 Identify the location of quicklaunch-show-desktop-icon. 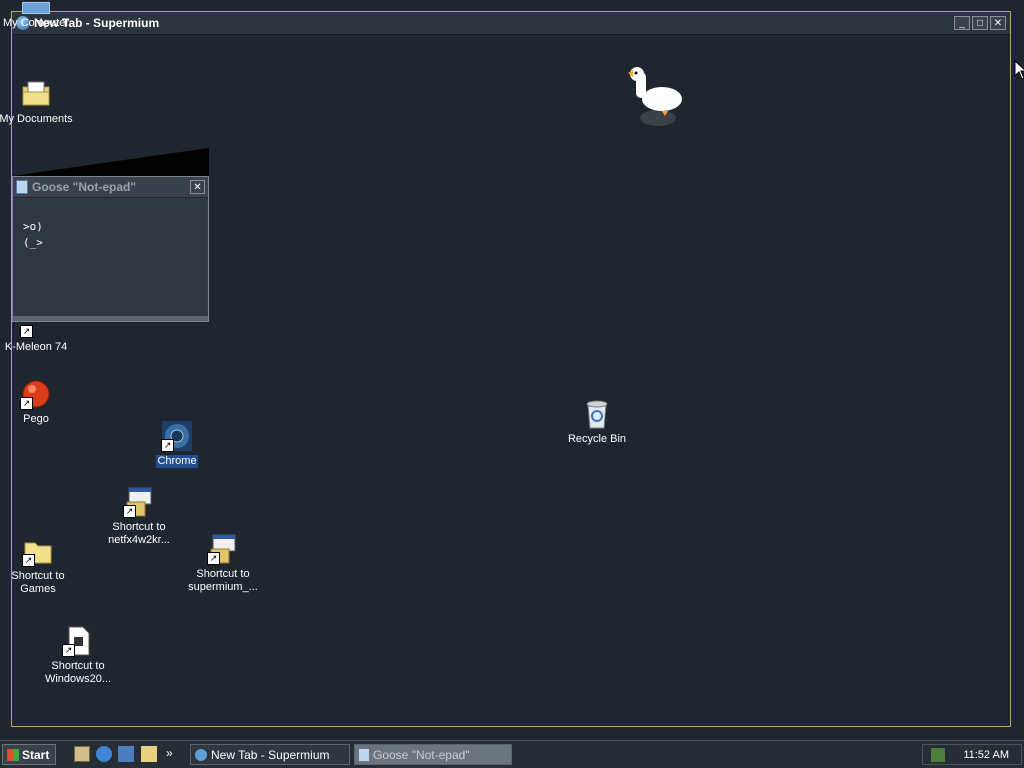
(82, 754).